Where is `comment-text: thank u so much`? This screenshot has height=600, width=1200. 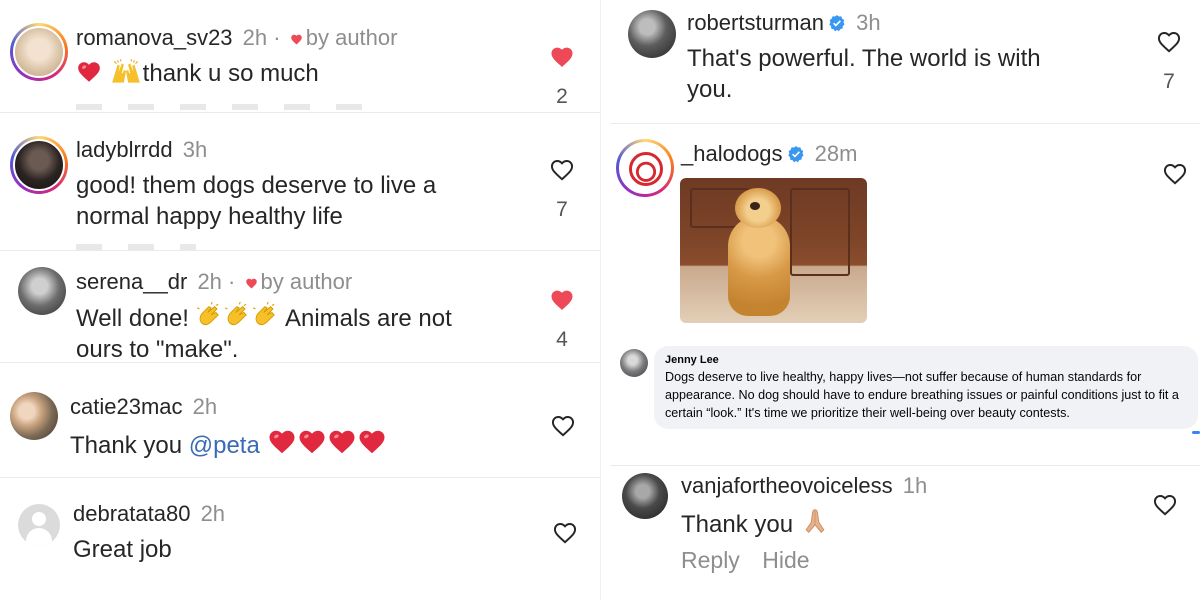 comment-text: thank u so much is located at coordinates (197, 73).